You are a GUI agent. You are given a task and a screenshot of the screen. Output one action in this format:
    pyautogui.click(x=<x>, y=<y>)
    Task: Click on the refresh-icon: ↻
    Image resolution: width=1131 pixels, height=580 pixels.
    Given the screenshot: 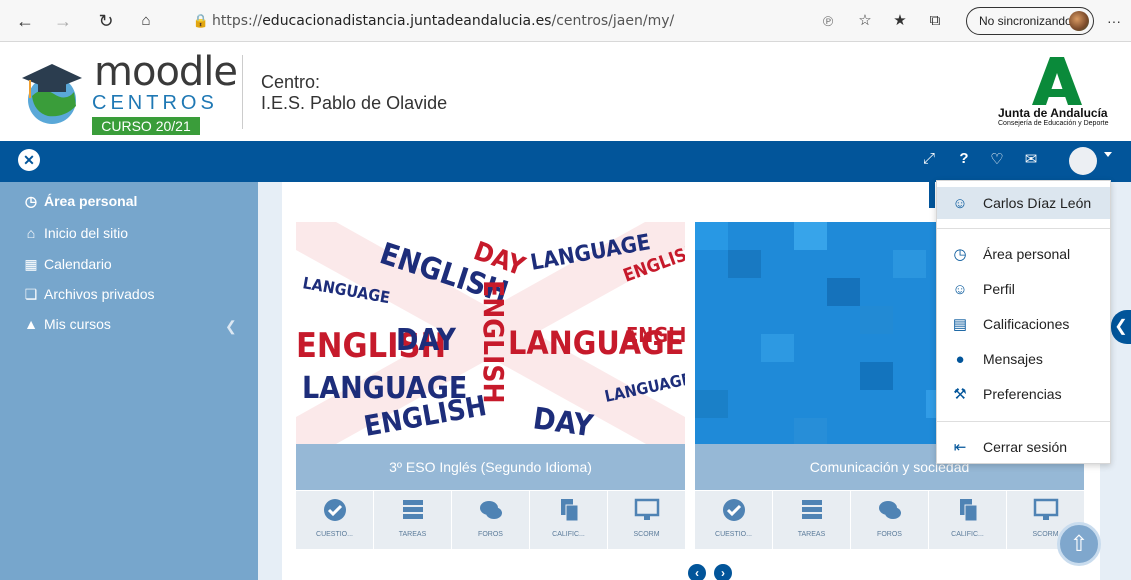 What is the action you would take?
    pyautogui.click(x=106, y=21)
    